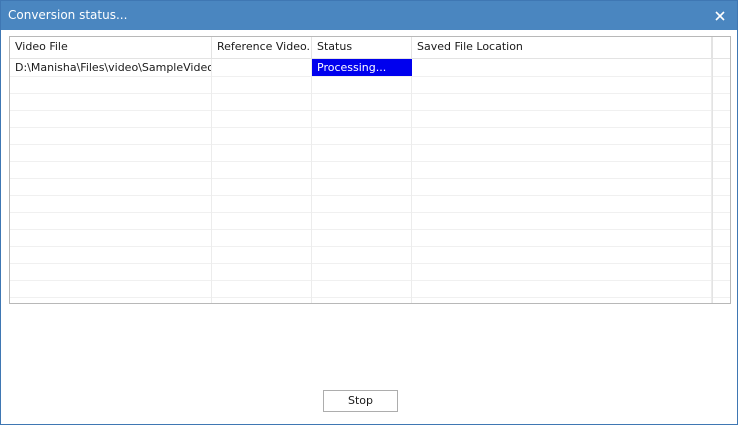 The width and height of the screenshot is (738, 425). I want to click on cell-saved-file-location, so click(562, 67).